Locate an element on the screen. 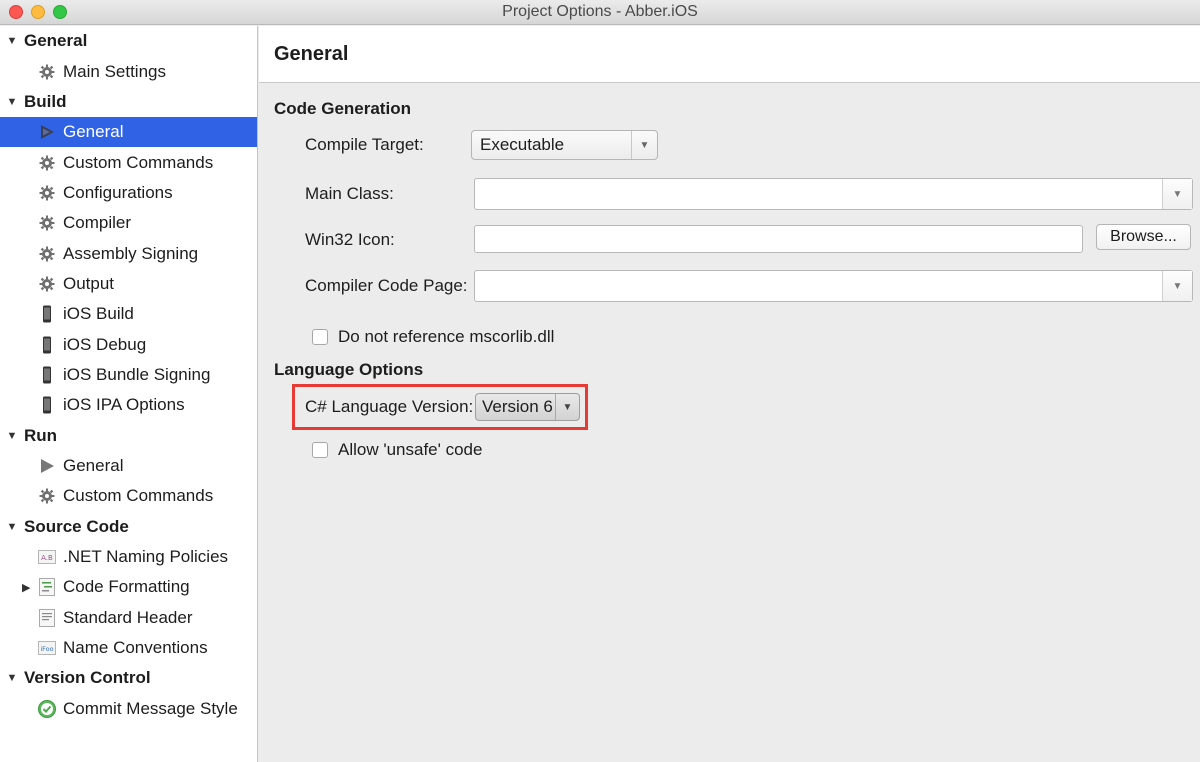 Image resolution: width=1200 pixels, height=762 pixels. sidebar-item-run-custom-commands: Custom Commands is located at coordinates (128, 496).